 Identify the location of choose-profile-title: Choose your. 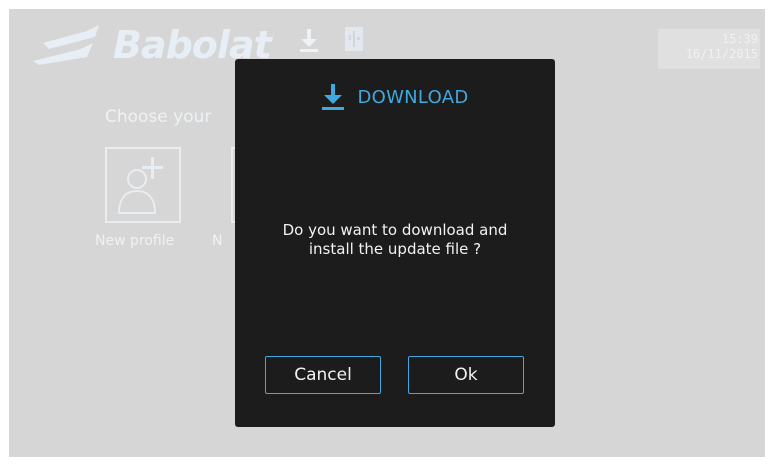
(158, 117).